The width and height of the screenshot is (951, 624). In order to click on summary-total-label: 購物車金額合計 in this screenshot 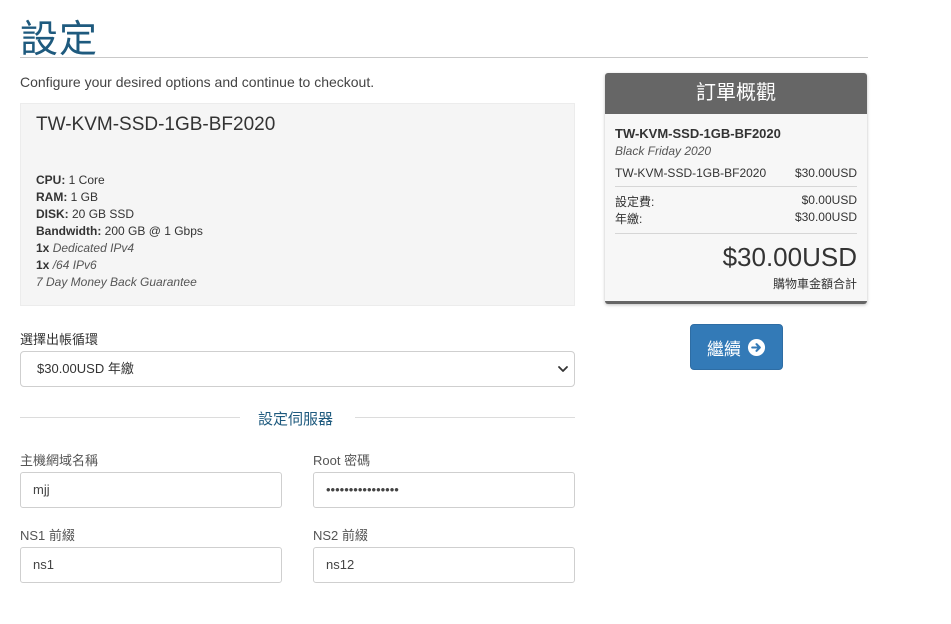, I will do `click(814, 284)`.